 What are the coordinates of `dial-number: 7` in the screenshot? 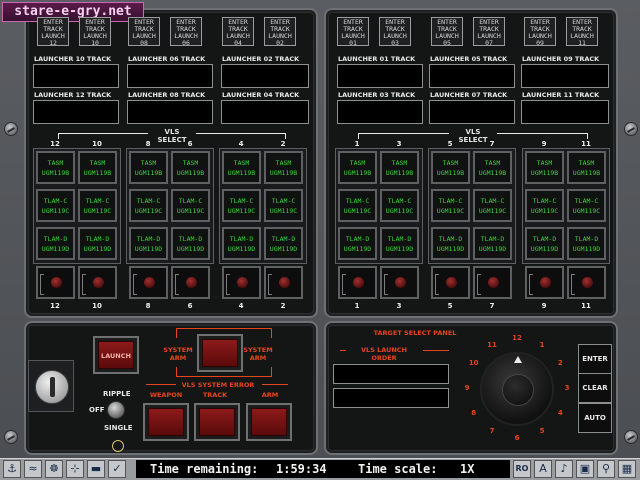 It's located at (492, 431).